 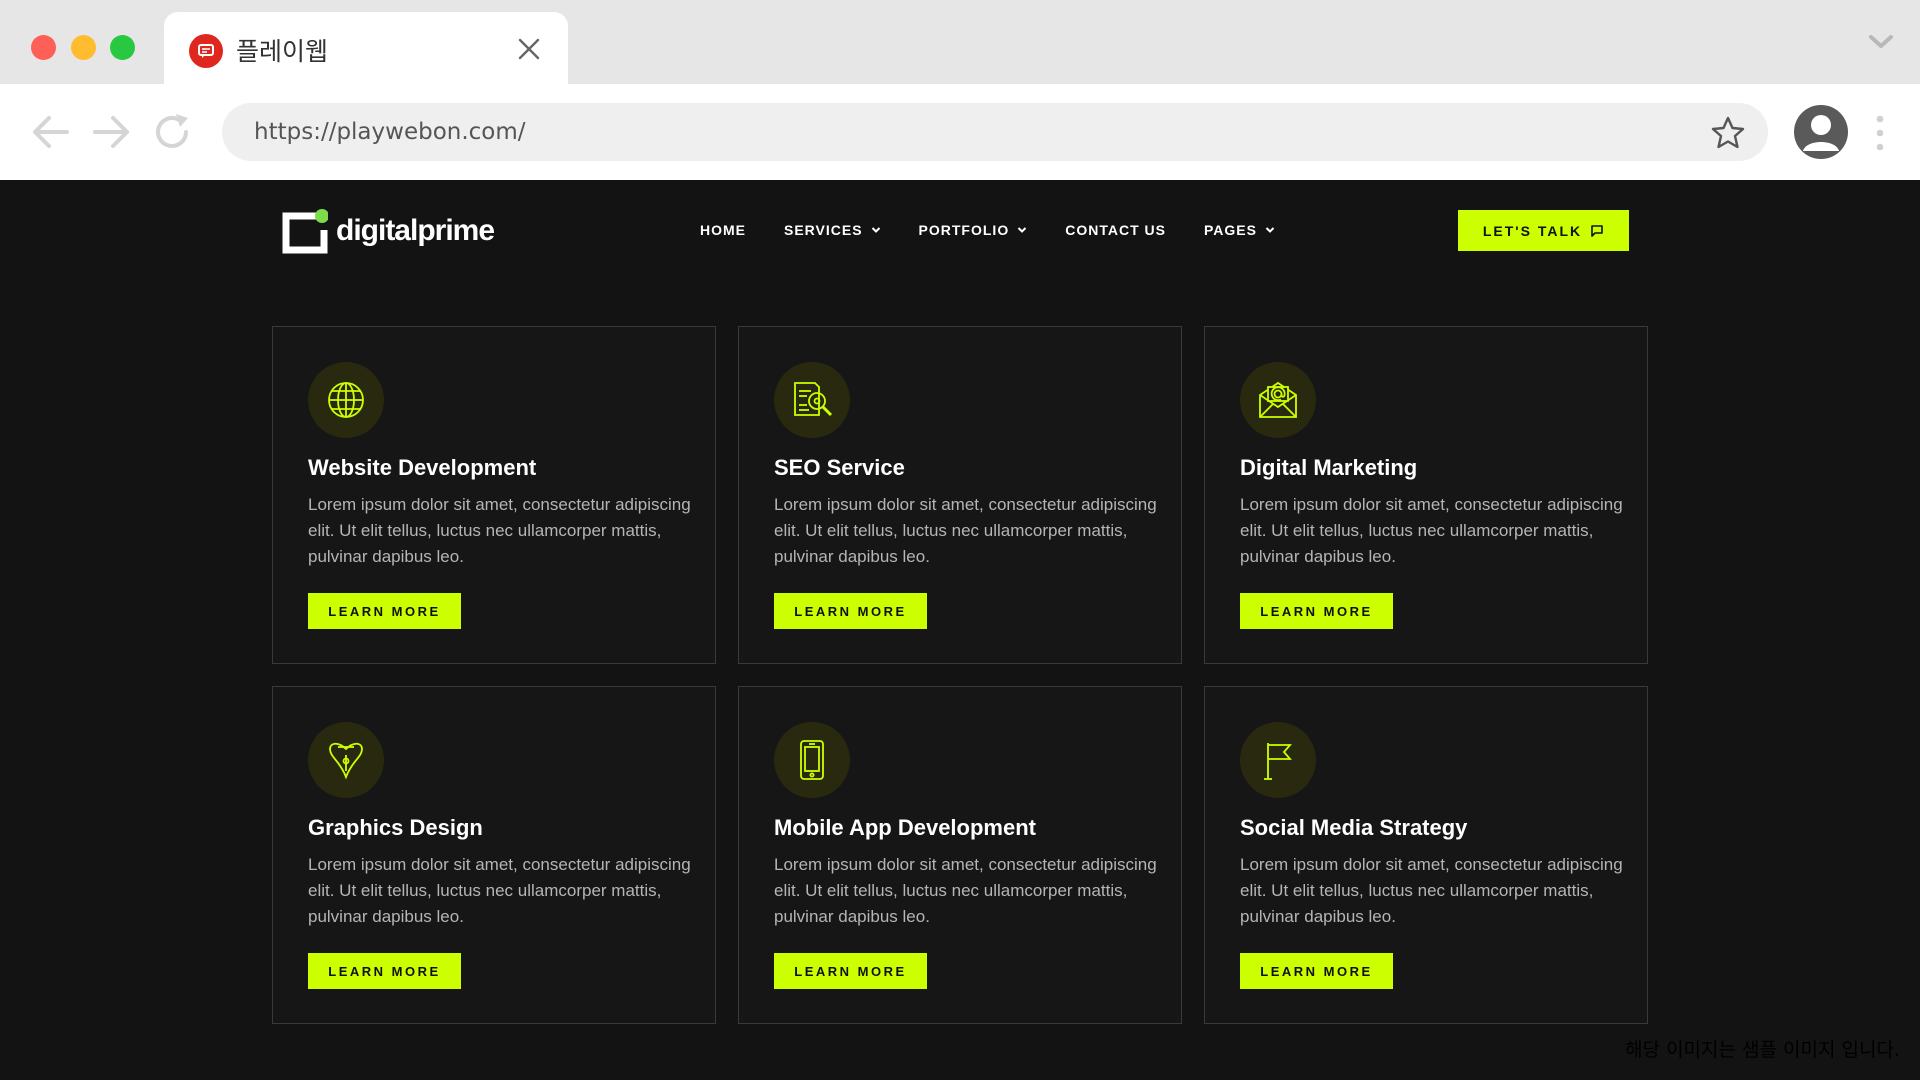 I want to click on nav-item-pages: PAGES, so click(x=1239, y=230).